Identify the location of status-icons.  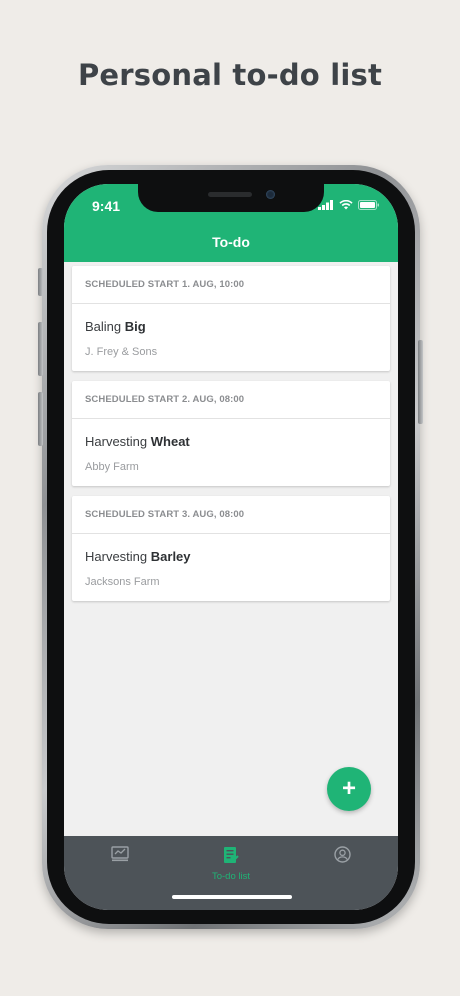
(349, 205).